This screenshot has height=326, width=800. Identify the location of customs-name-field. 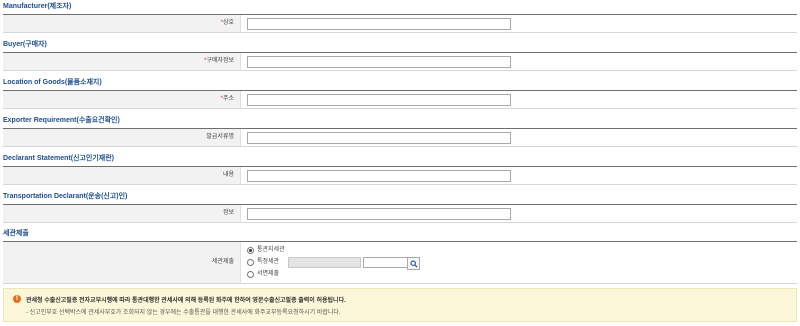
(385, 262).